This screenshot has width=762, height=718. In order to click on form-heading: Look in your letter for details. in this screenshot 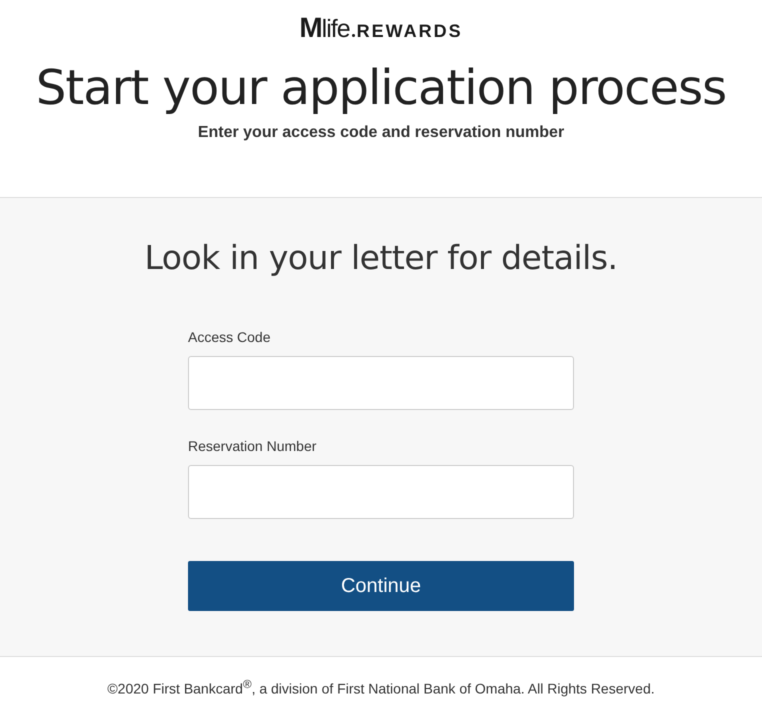, I will do `click(381, 257)`.